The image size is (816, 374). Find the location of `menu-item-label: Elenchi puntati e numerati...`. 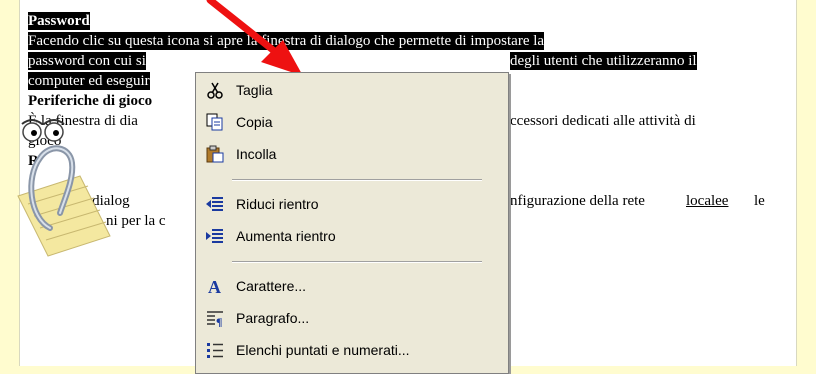

menu-item-label: Elenchi puntati e numerati... is located at coordinates (323, 350).